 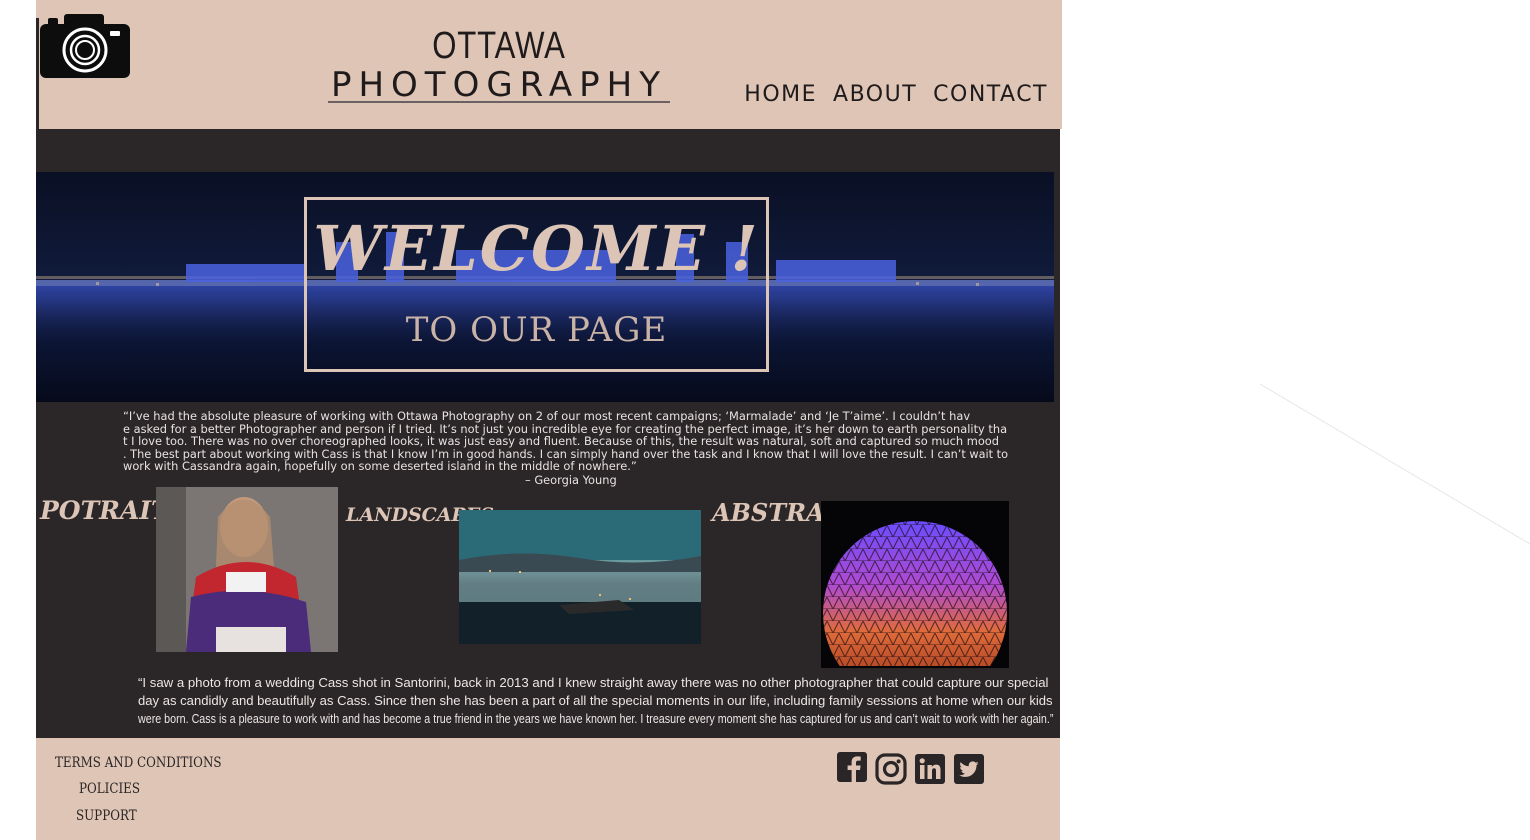 I want to click on hero-subtitle: TO OUR PAGE, so click(x=536, y=330).